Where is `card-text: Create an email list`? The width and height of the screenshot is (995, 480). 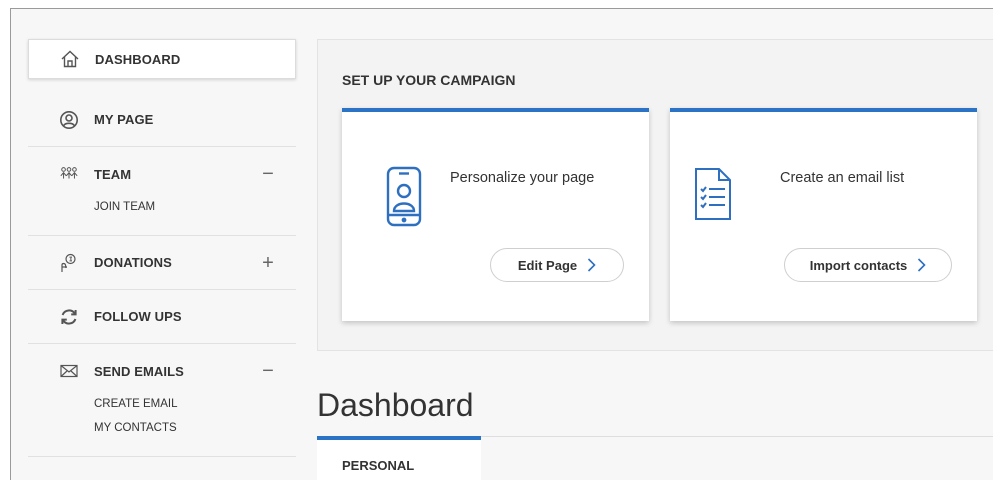
card-text: Create an email list is located at coordinates (842, 178).